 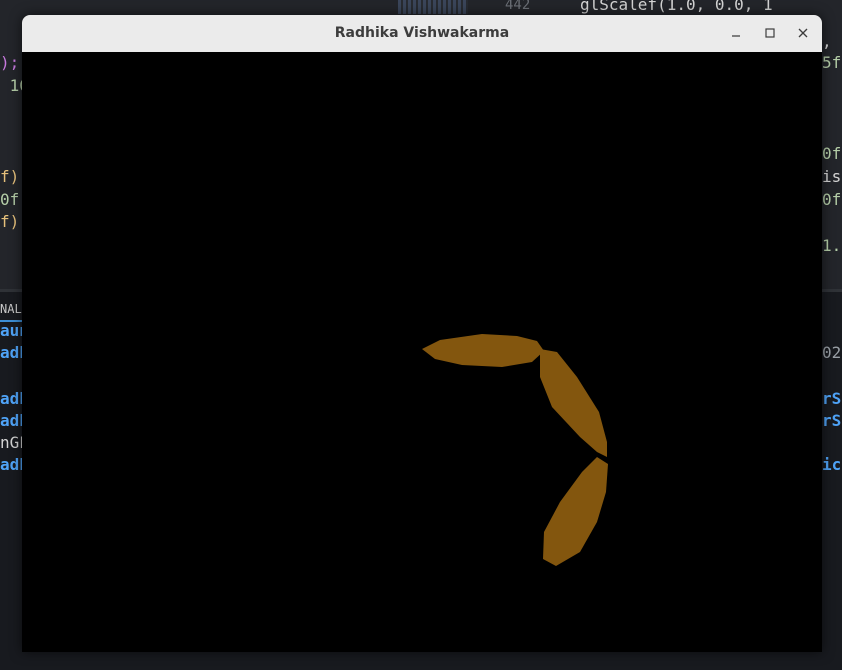 What do you see at coordinates (832, 245) in the screenshot?
I see `code-fragment: 1.` at bounding box center [832, 245].